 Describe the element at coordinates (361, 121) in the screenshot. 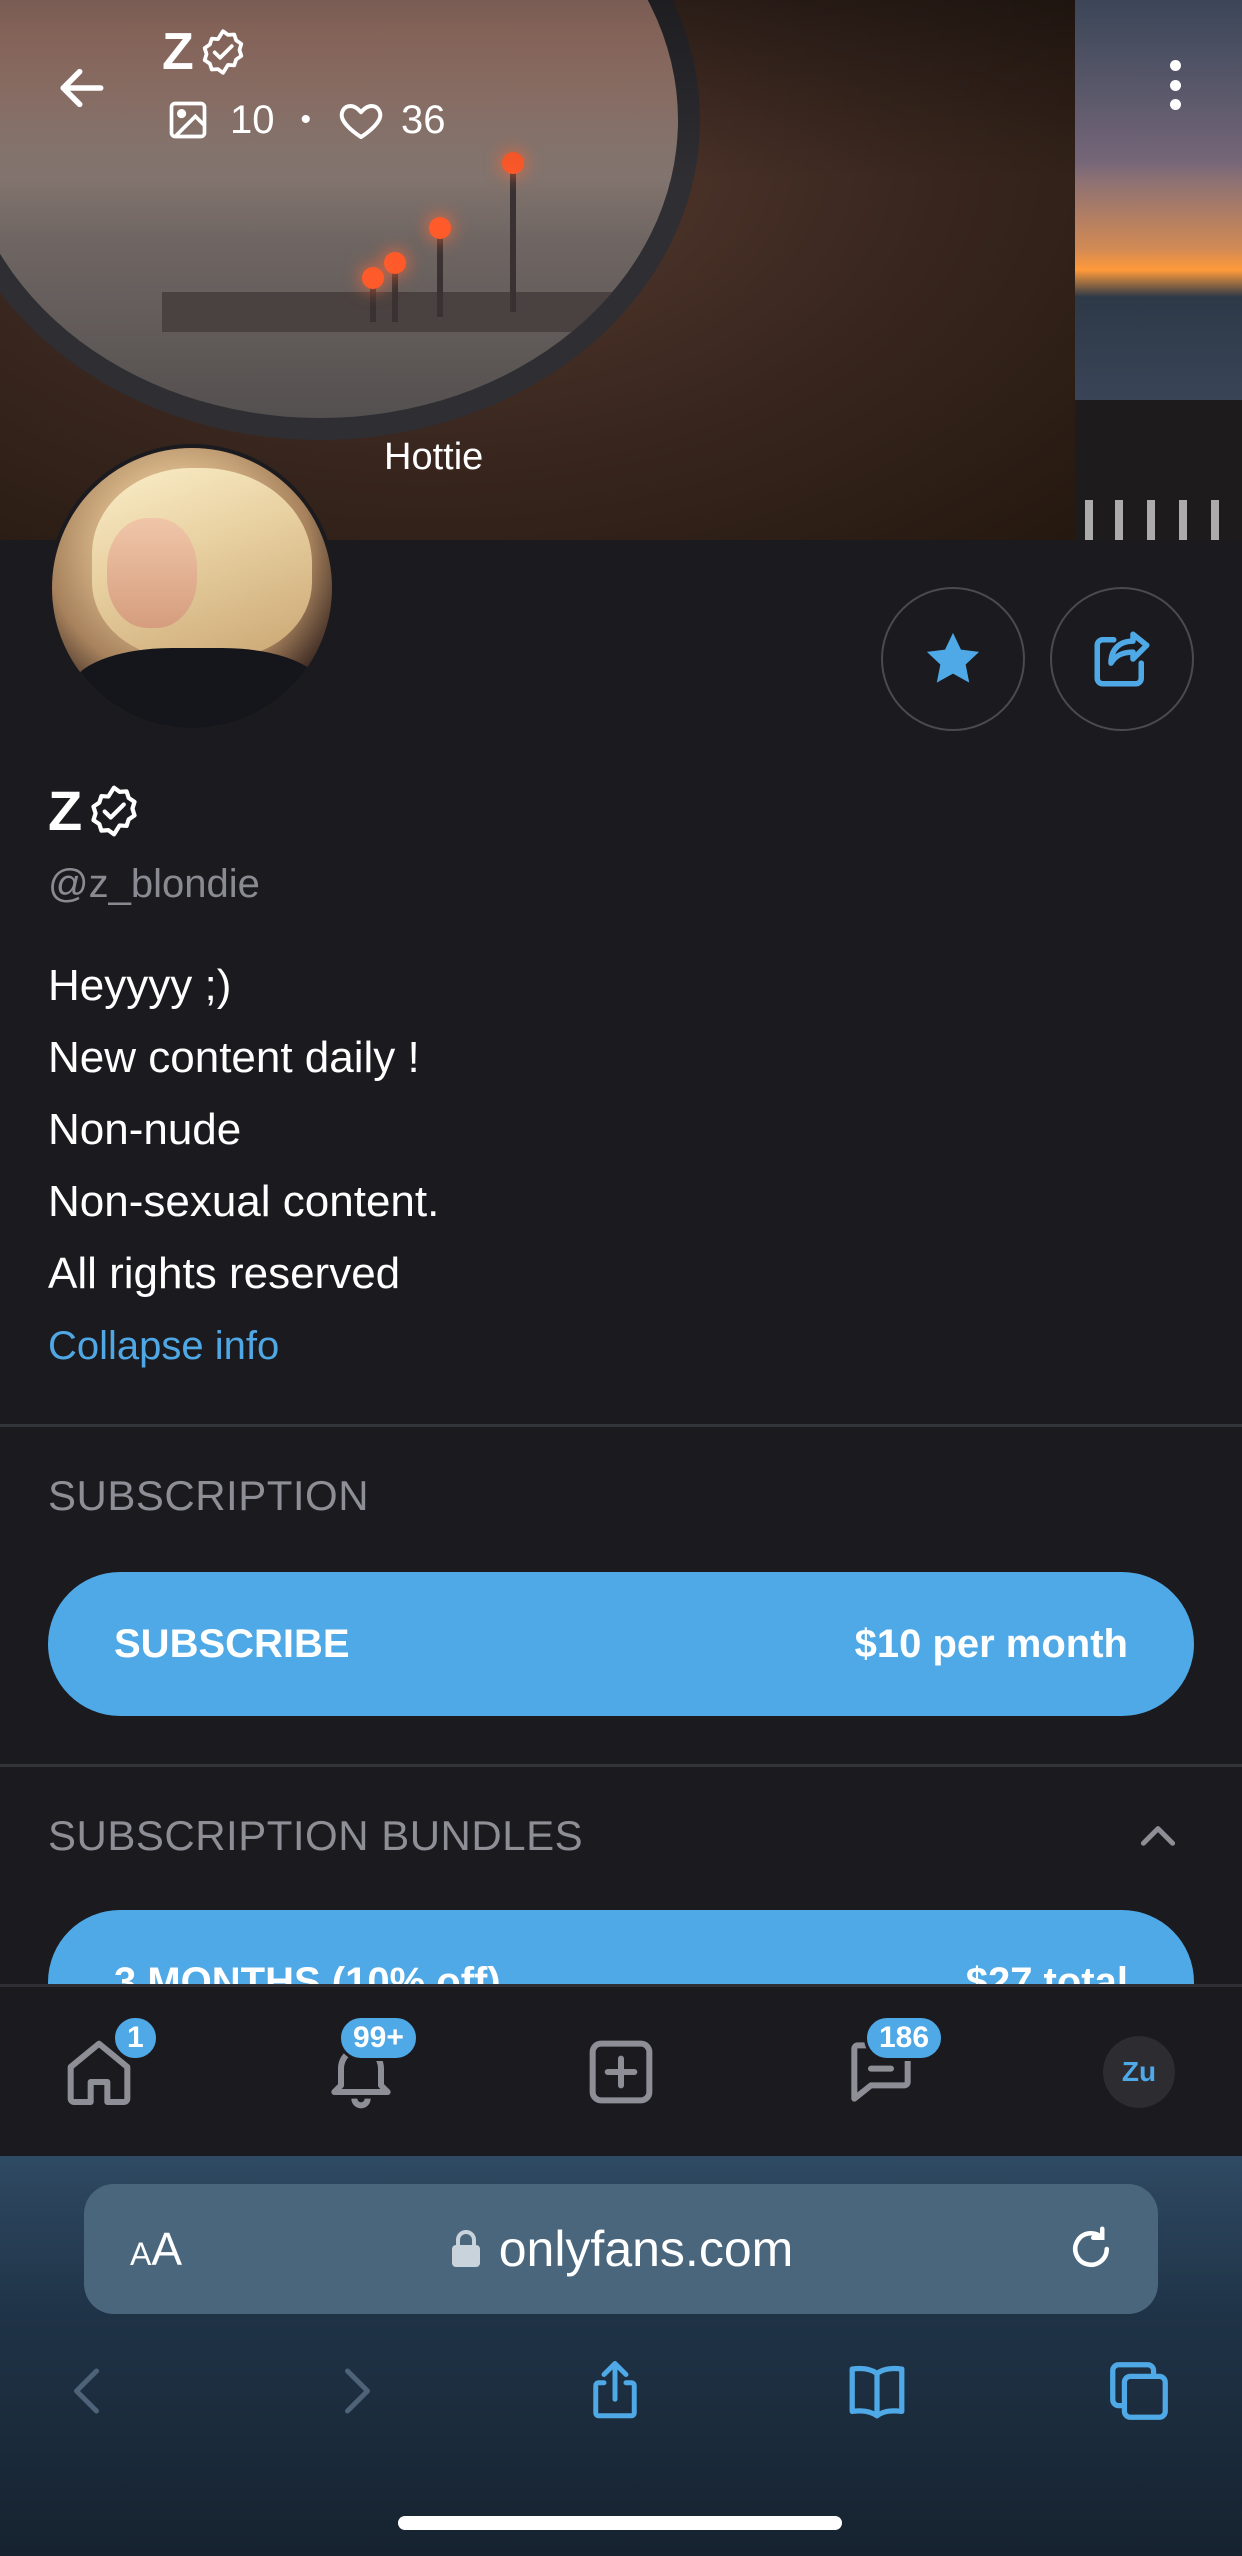

I see `heart-icon` at that location.